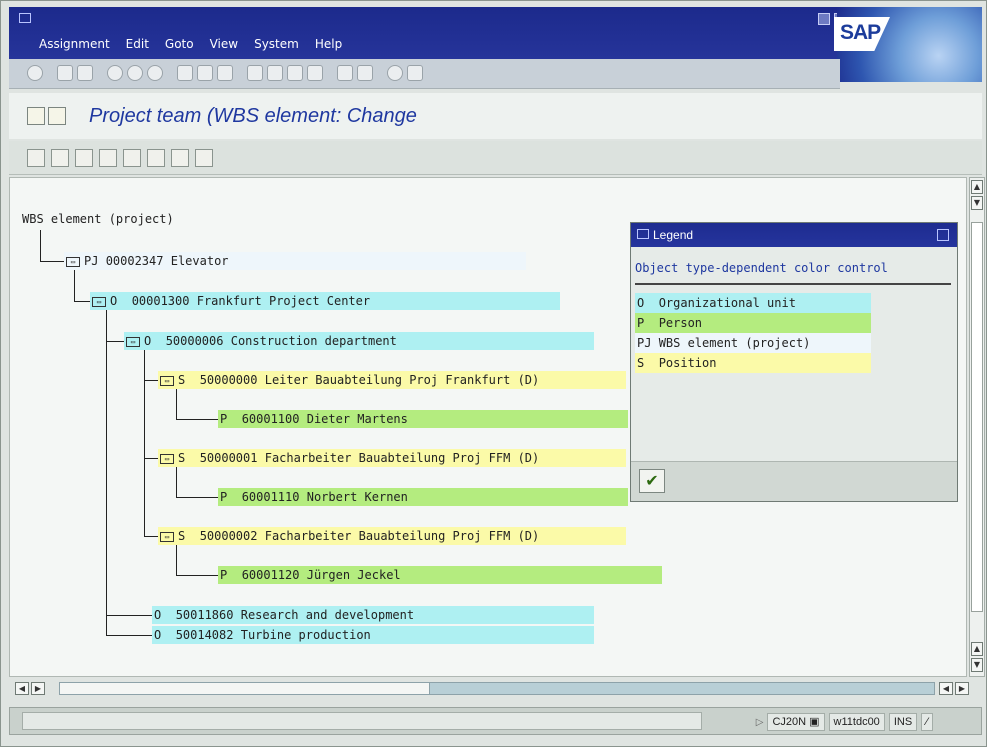  What do you see at coordinates (824, 19) in the screenshot?
I see `minimize-icon` at bounding box center [824, 19].